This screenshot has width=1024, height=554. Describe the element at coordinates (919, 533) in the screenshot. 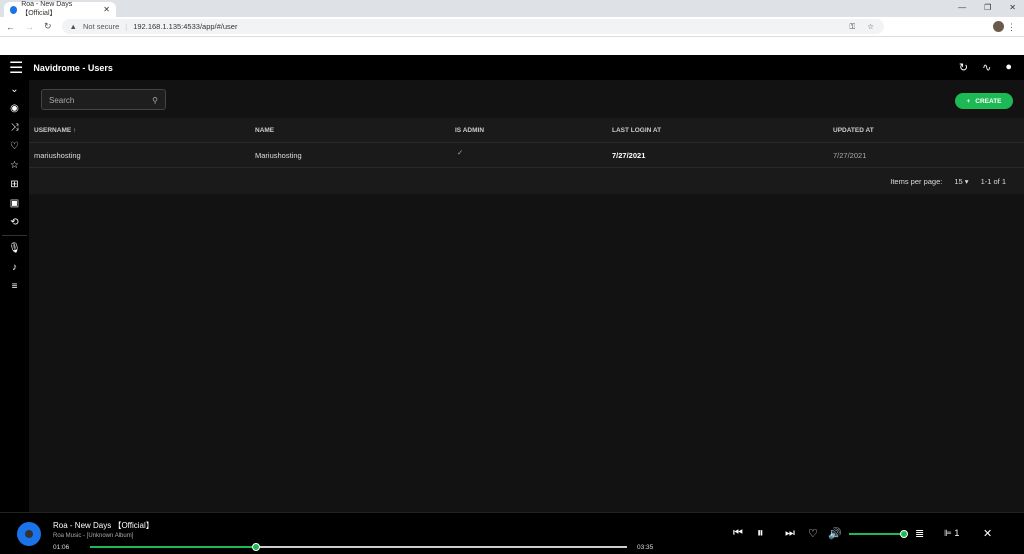

I see `lyrics-icon: ≣` at that location.